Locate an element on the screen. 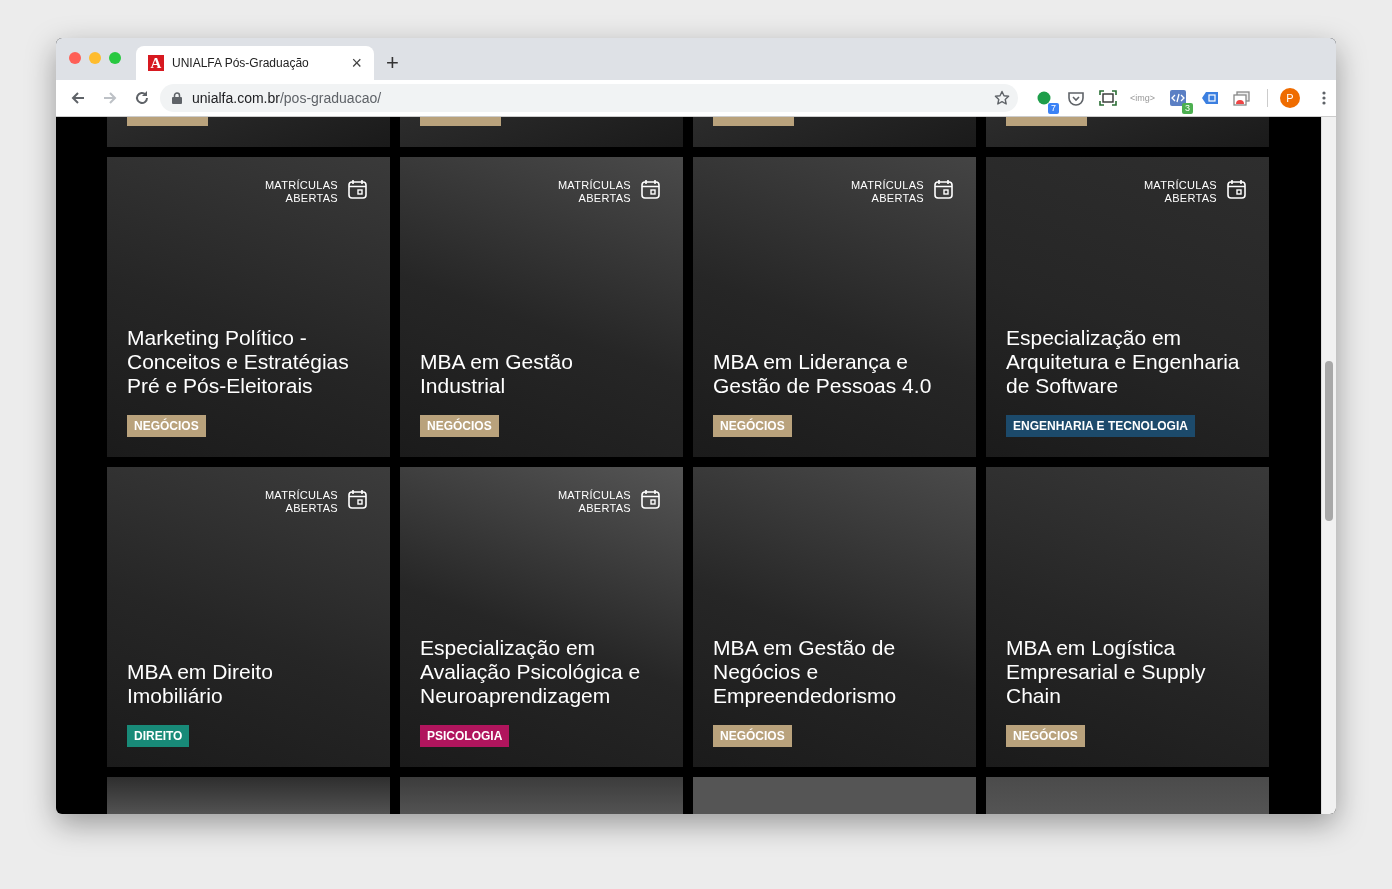 The image size is (1392, 889). course-card: MATRÍCULAS ABERTAS Especialização em Avaliação Psicológica e Neuroaprendizagem PSICOLOGIA is located at coordinates (541, 617).